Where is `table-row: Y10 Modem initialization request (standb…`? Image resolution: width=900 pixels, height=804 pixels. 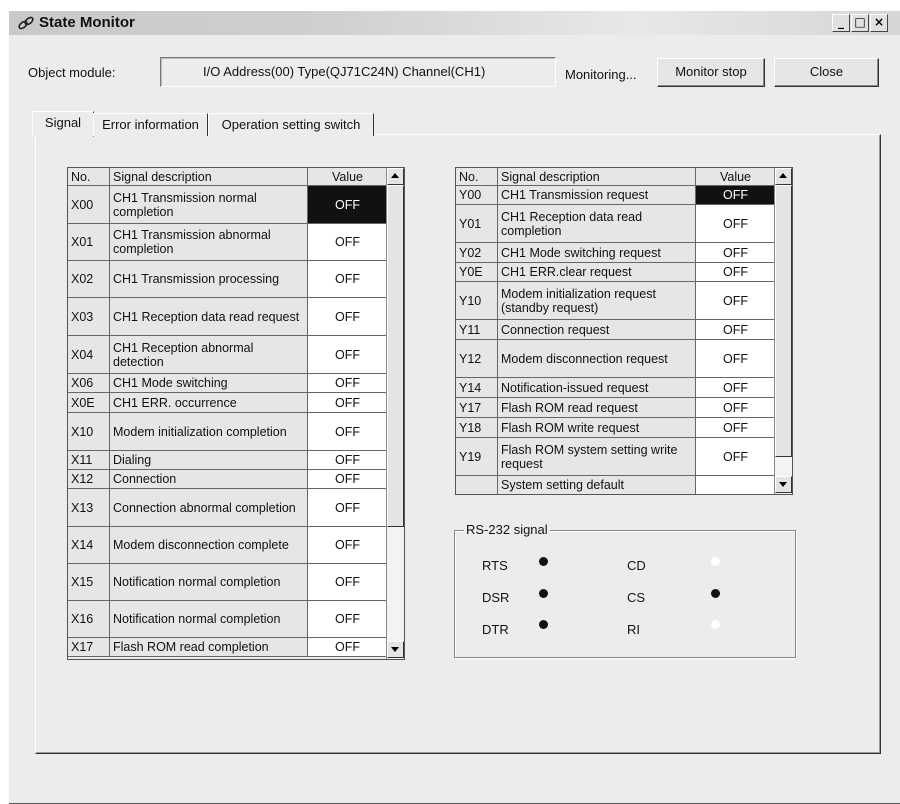 table-row: Y10 Modem initialization request (standb… is located at coordinates (616, 300).